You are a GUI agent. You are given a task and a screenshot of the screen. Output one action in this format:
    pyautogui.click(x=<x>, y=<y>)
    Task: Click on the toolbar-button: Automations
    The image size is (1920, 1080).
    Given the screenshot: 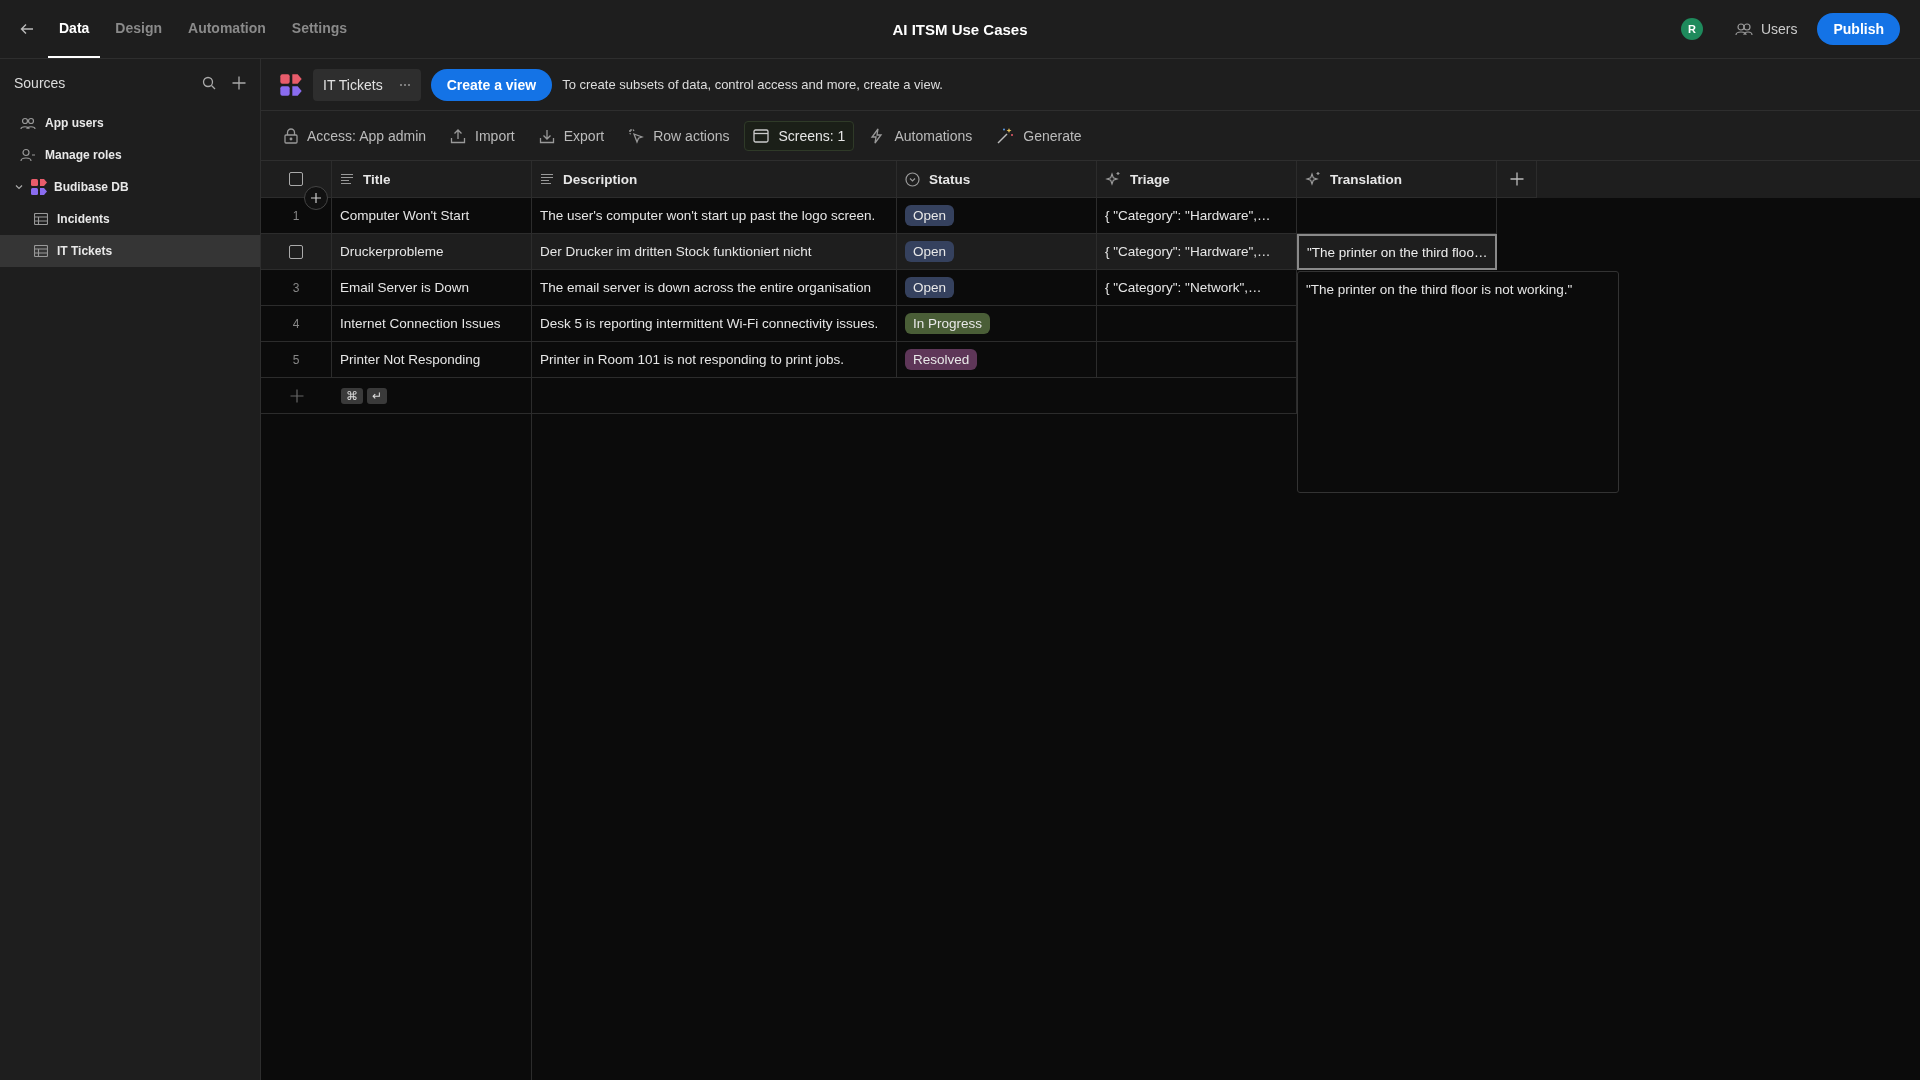 What is the action you would take?
    pyautogui.click(x=921, y=135)
    